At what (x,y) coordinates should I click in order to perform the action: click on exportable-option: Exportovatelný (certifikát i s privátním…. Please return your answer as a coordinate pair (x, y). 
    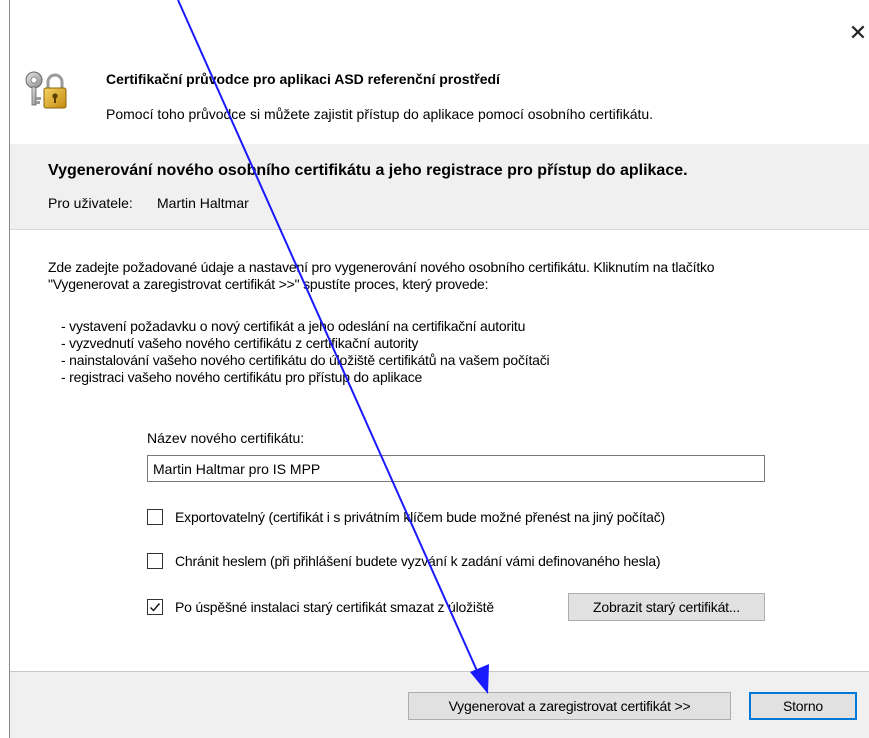
    Looking at the image, I should click on (406, 517).